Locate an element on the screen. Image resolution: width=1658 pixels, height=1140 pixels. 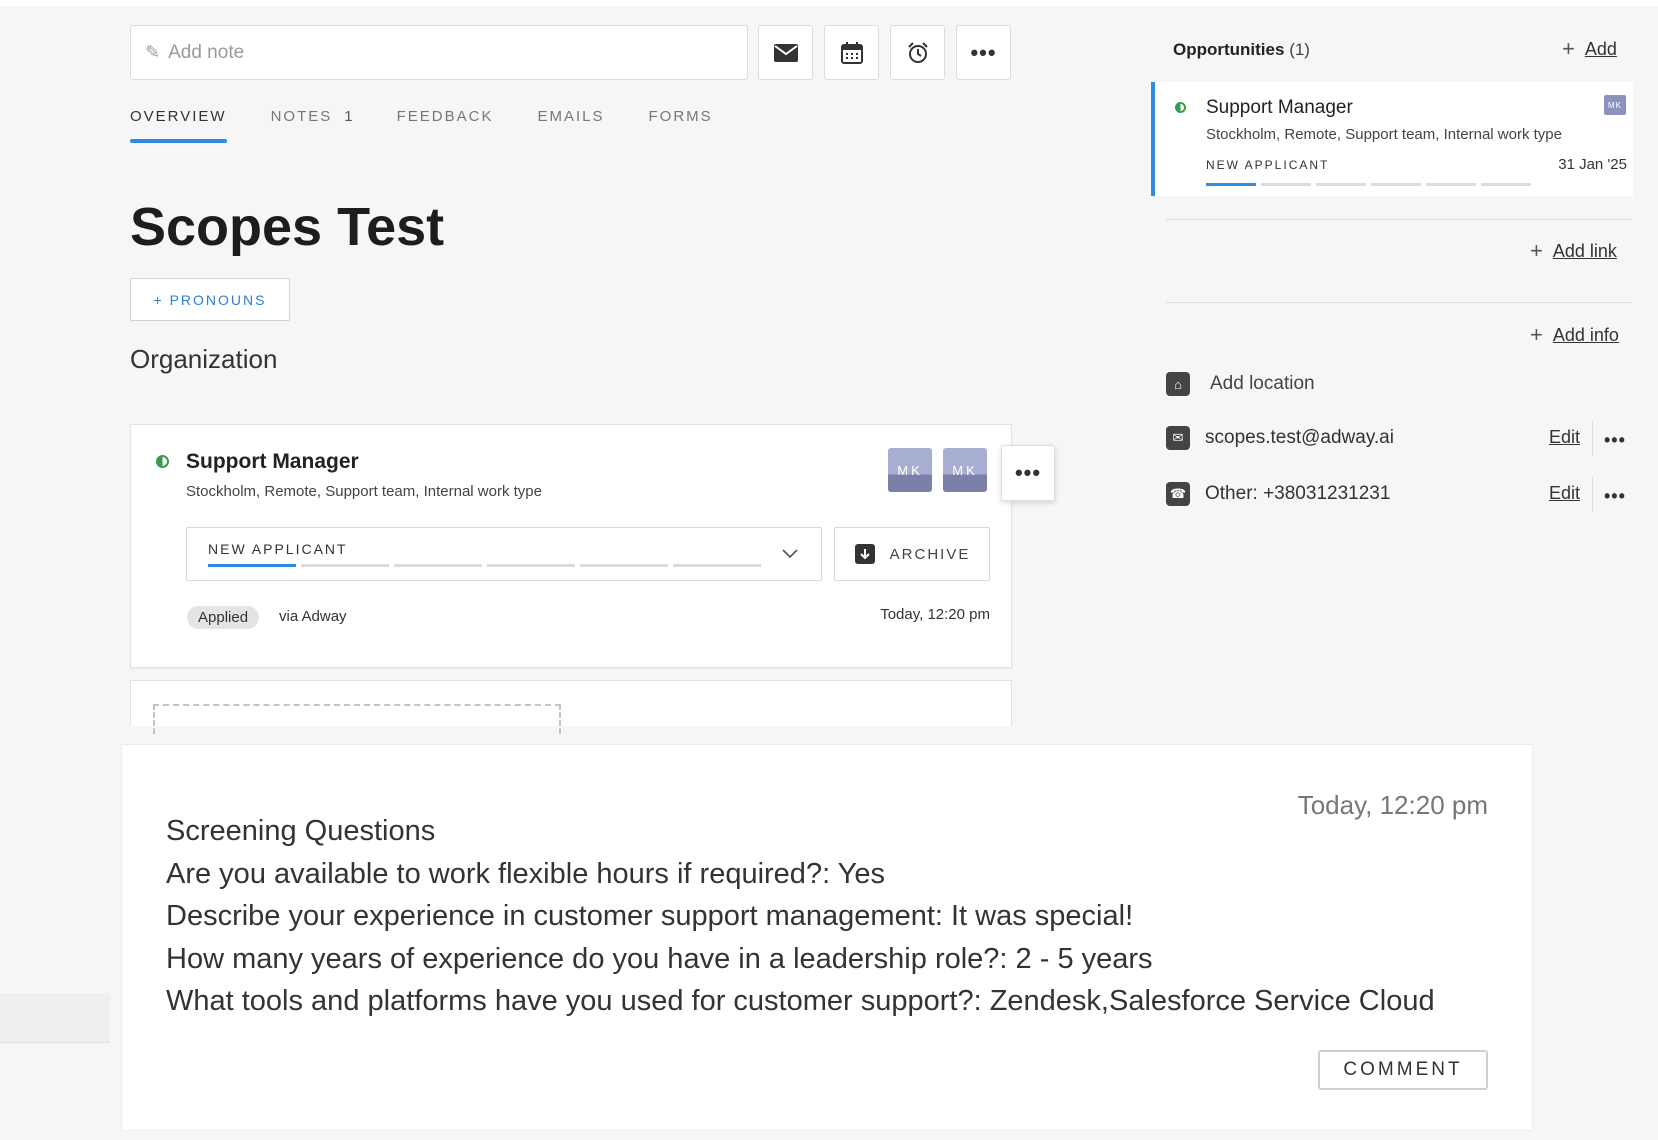
archive-button: ARCHIVE is located at coordinates (912, 554).